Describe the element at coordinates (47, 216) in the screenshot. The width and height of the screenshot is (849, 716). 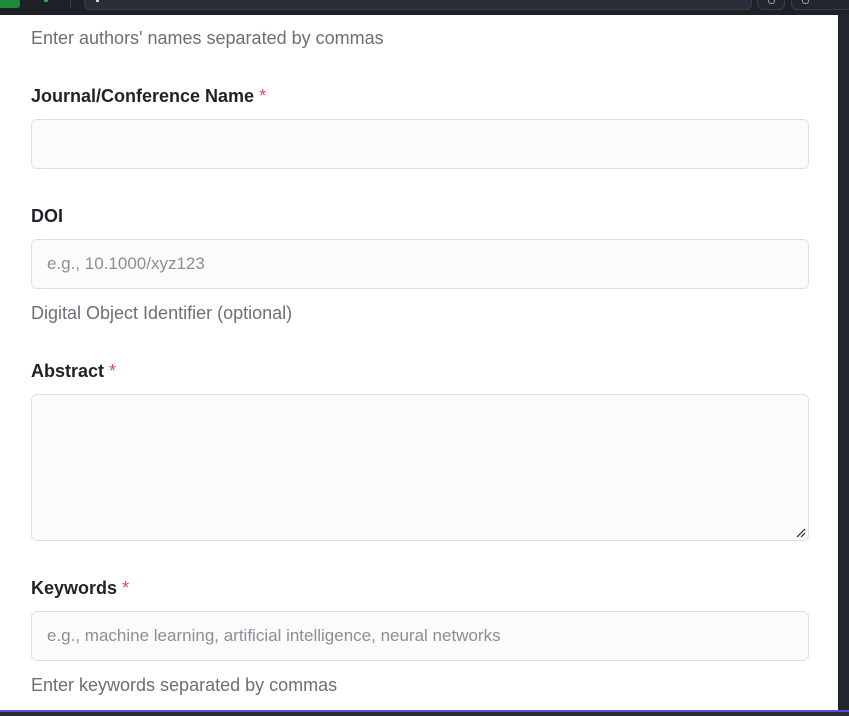
I see `doi-label: DOI` at that location.